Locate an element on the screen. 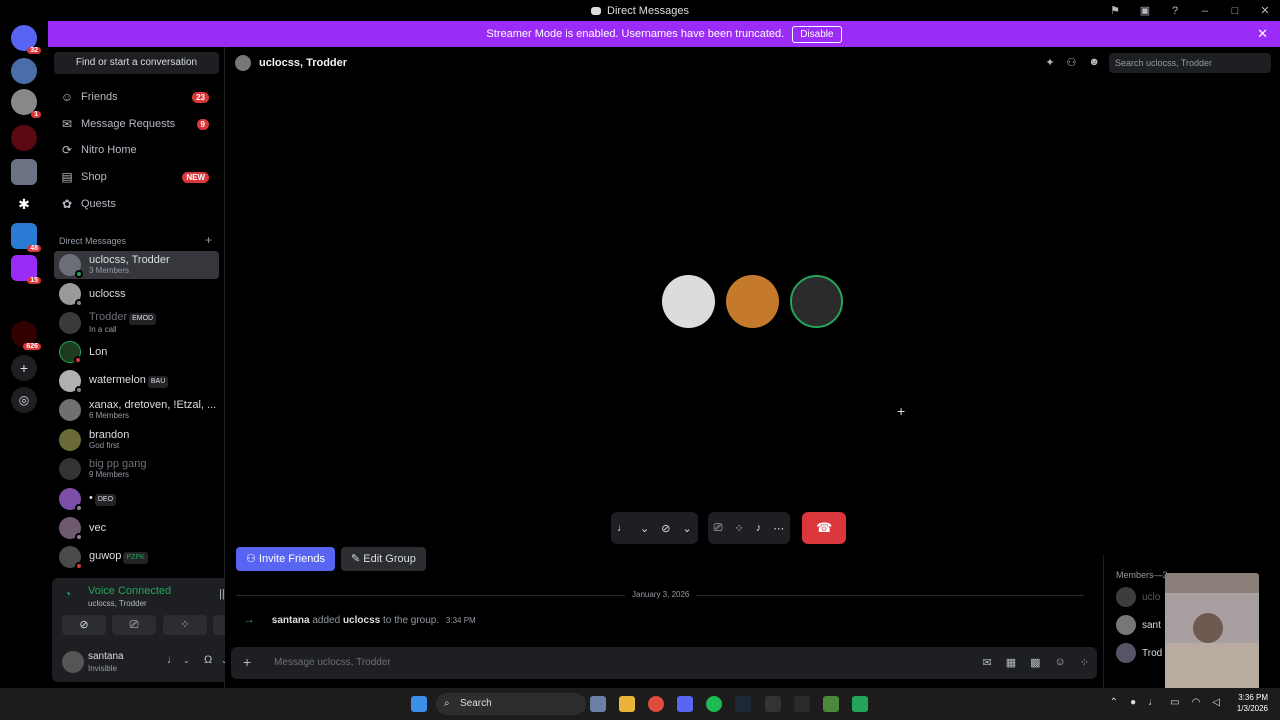 This screenshot has height=720, width=1280. dm-item: brandon God first is located at coordinates (136, 440).